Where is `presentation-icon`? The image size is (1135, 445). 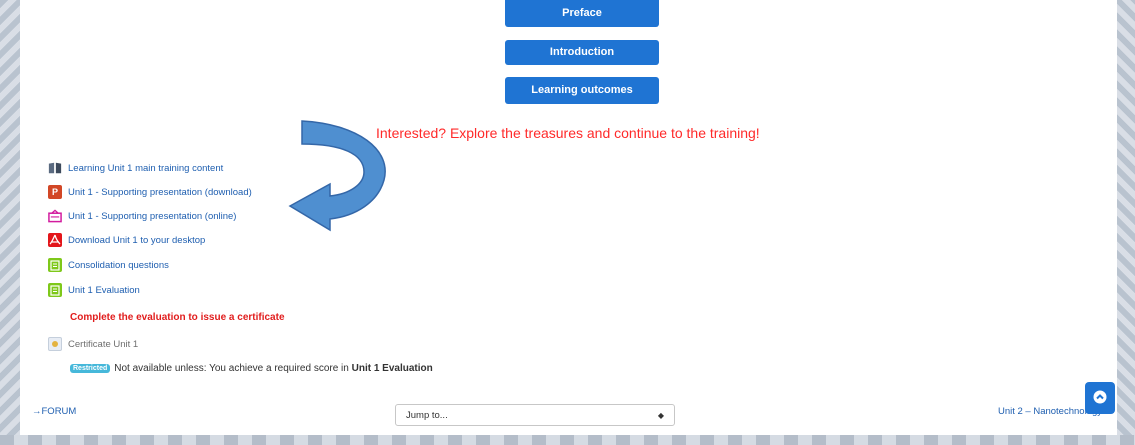
presentation-icon is located at coordinates (55, 216).